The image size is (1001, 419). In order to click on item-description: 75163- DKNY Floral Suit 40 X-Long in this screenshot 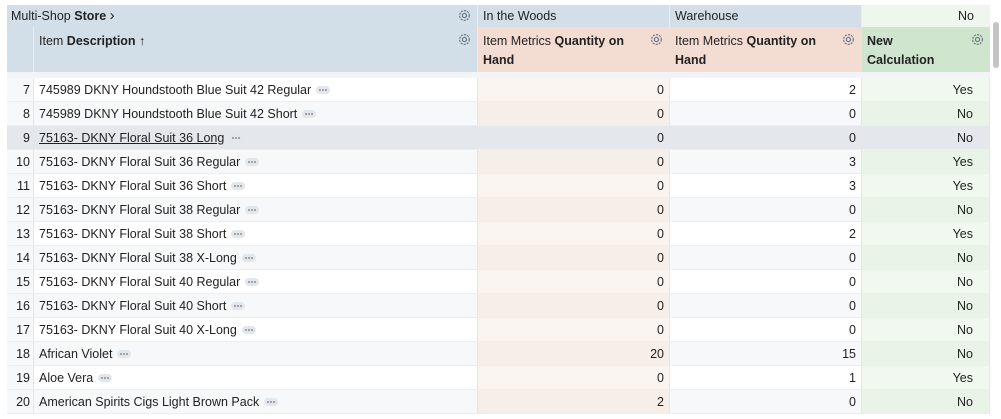, I will do `click(138, 330)`.